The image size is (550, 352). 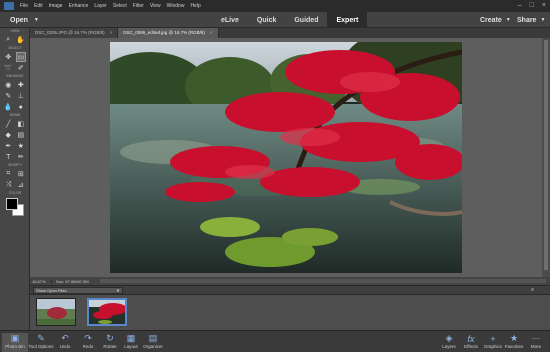 What do you see at coordinates (21, 185) in the screenshot?
I see `straighten-tool-icon: ⊿` at bounding box center [21, 185].